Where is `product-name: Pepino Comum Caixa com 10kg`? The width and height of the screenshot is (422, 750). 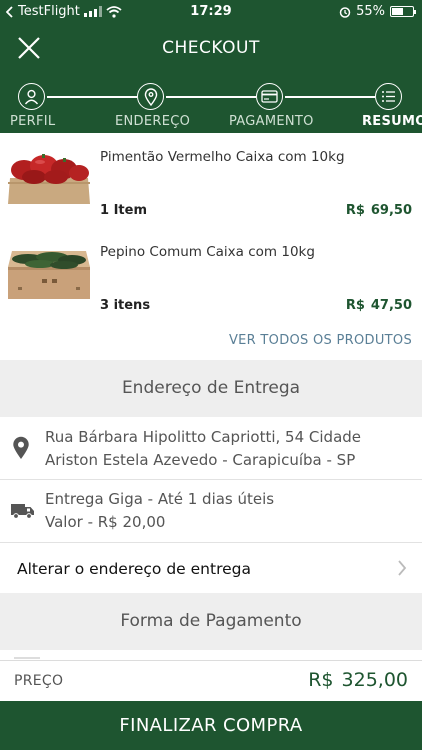 product-name: Pepino Comum Caixa com 10kg is located at coordinates (207, 252).